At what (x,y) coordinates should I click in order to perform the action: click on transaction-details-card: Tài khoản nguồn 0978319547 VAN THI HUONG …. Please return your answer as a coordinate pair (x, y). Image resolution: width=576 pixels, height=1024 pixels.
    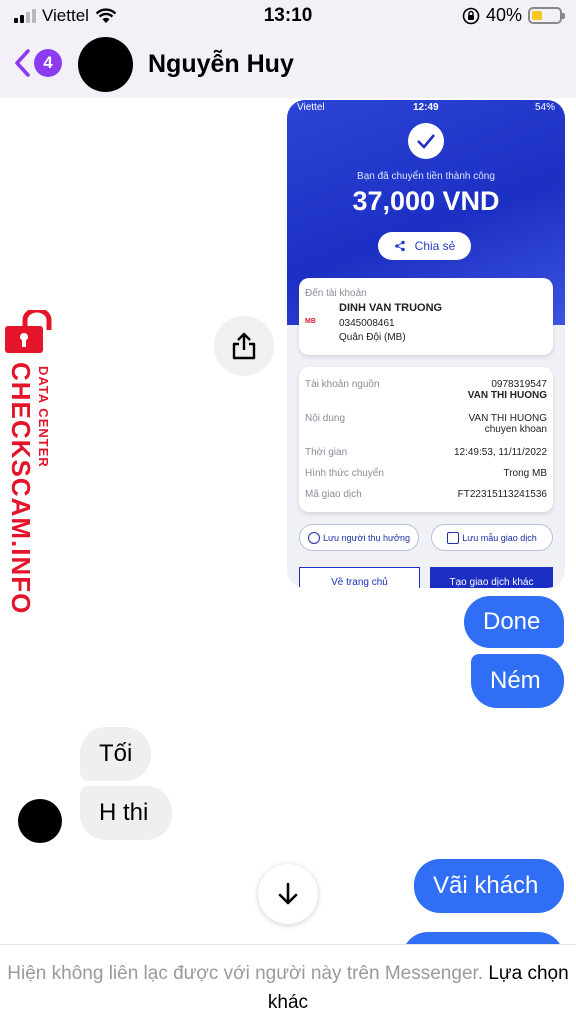
    Looking at the image, I should click on (426, 439).